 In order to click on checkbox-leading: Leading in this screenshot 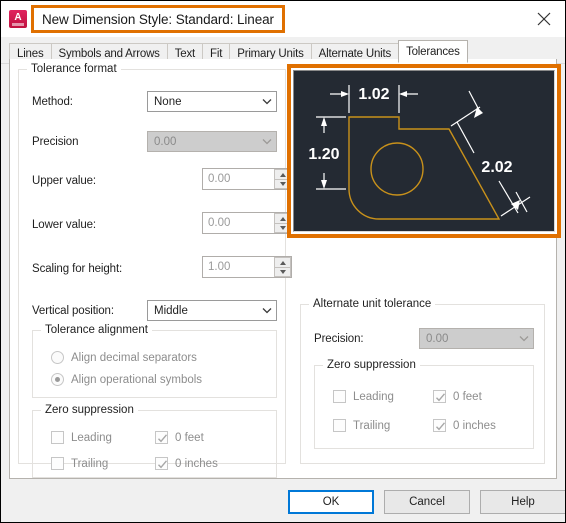, I will do `click(81, 437)`.